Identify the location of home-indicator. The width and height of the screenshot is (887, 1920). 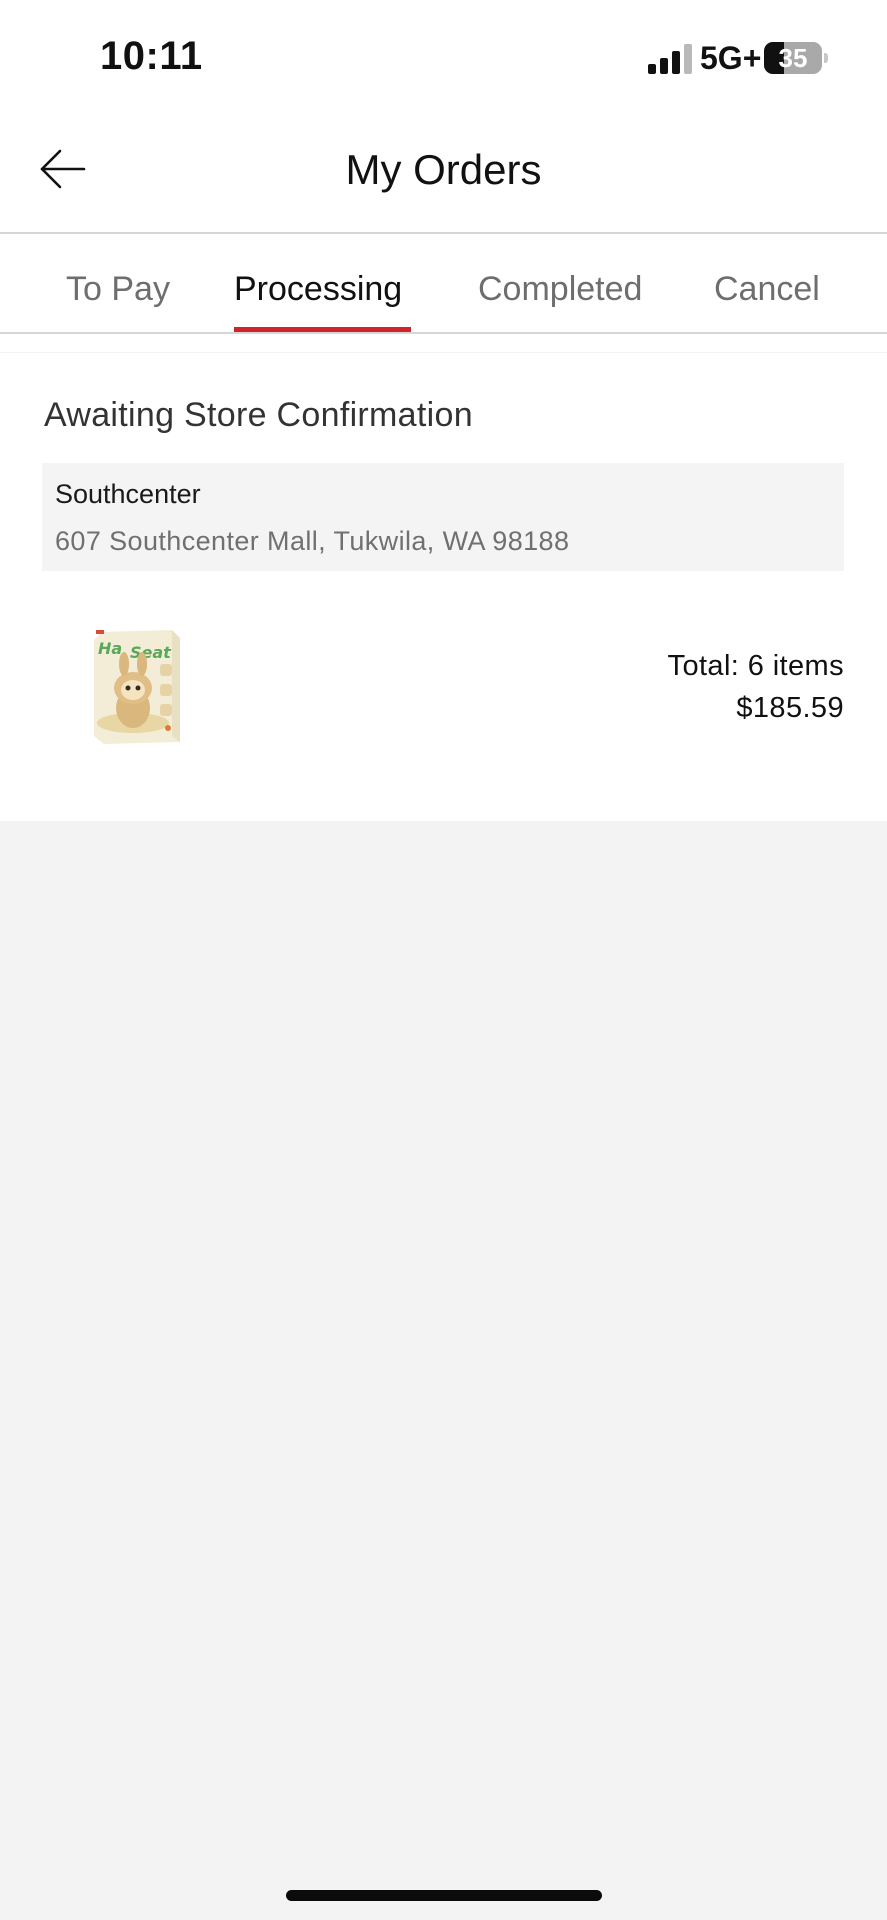
(444, 1895).